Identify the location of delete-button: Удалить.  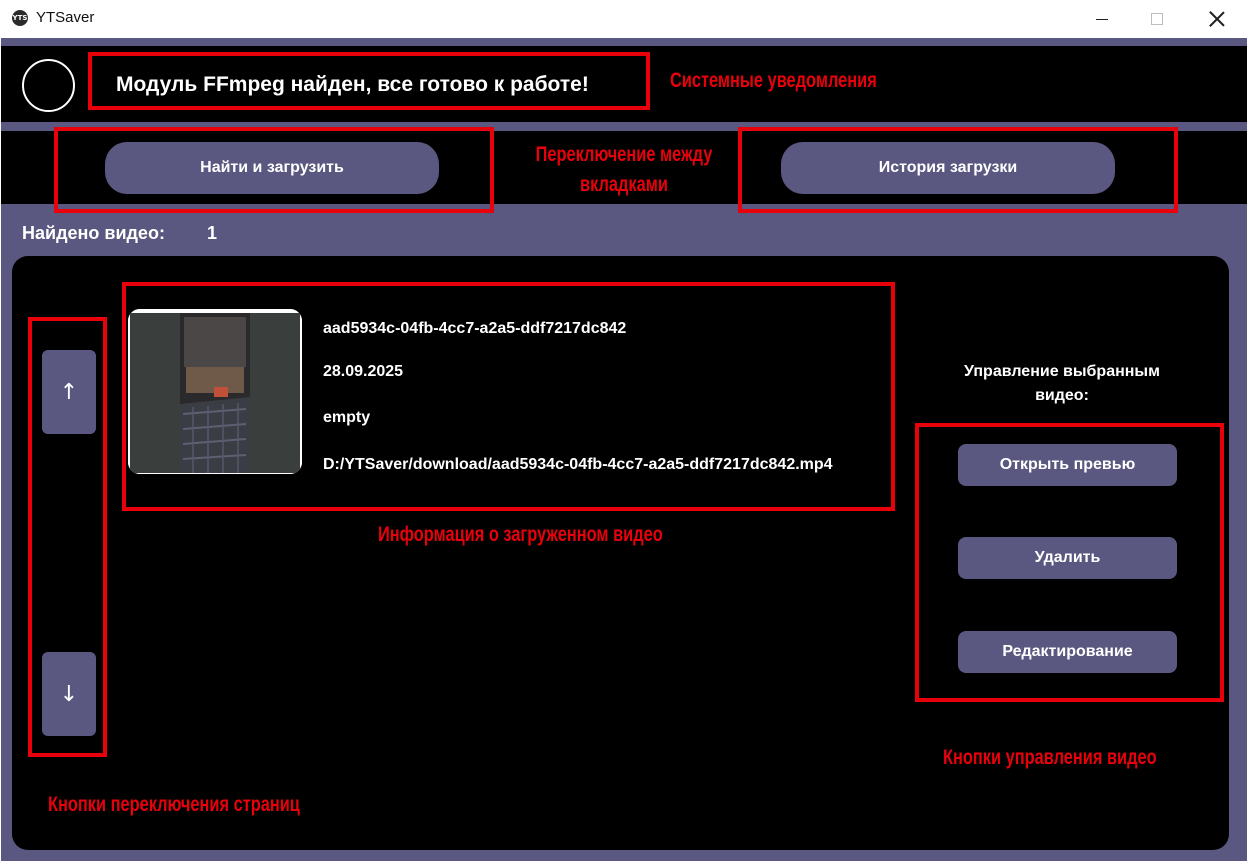
(1067, 558).